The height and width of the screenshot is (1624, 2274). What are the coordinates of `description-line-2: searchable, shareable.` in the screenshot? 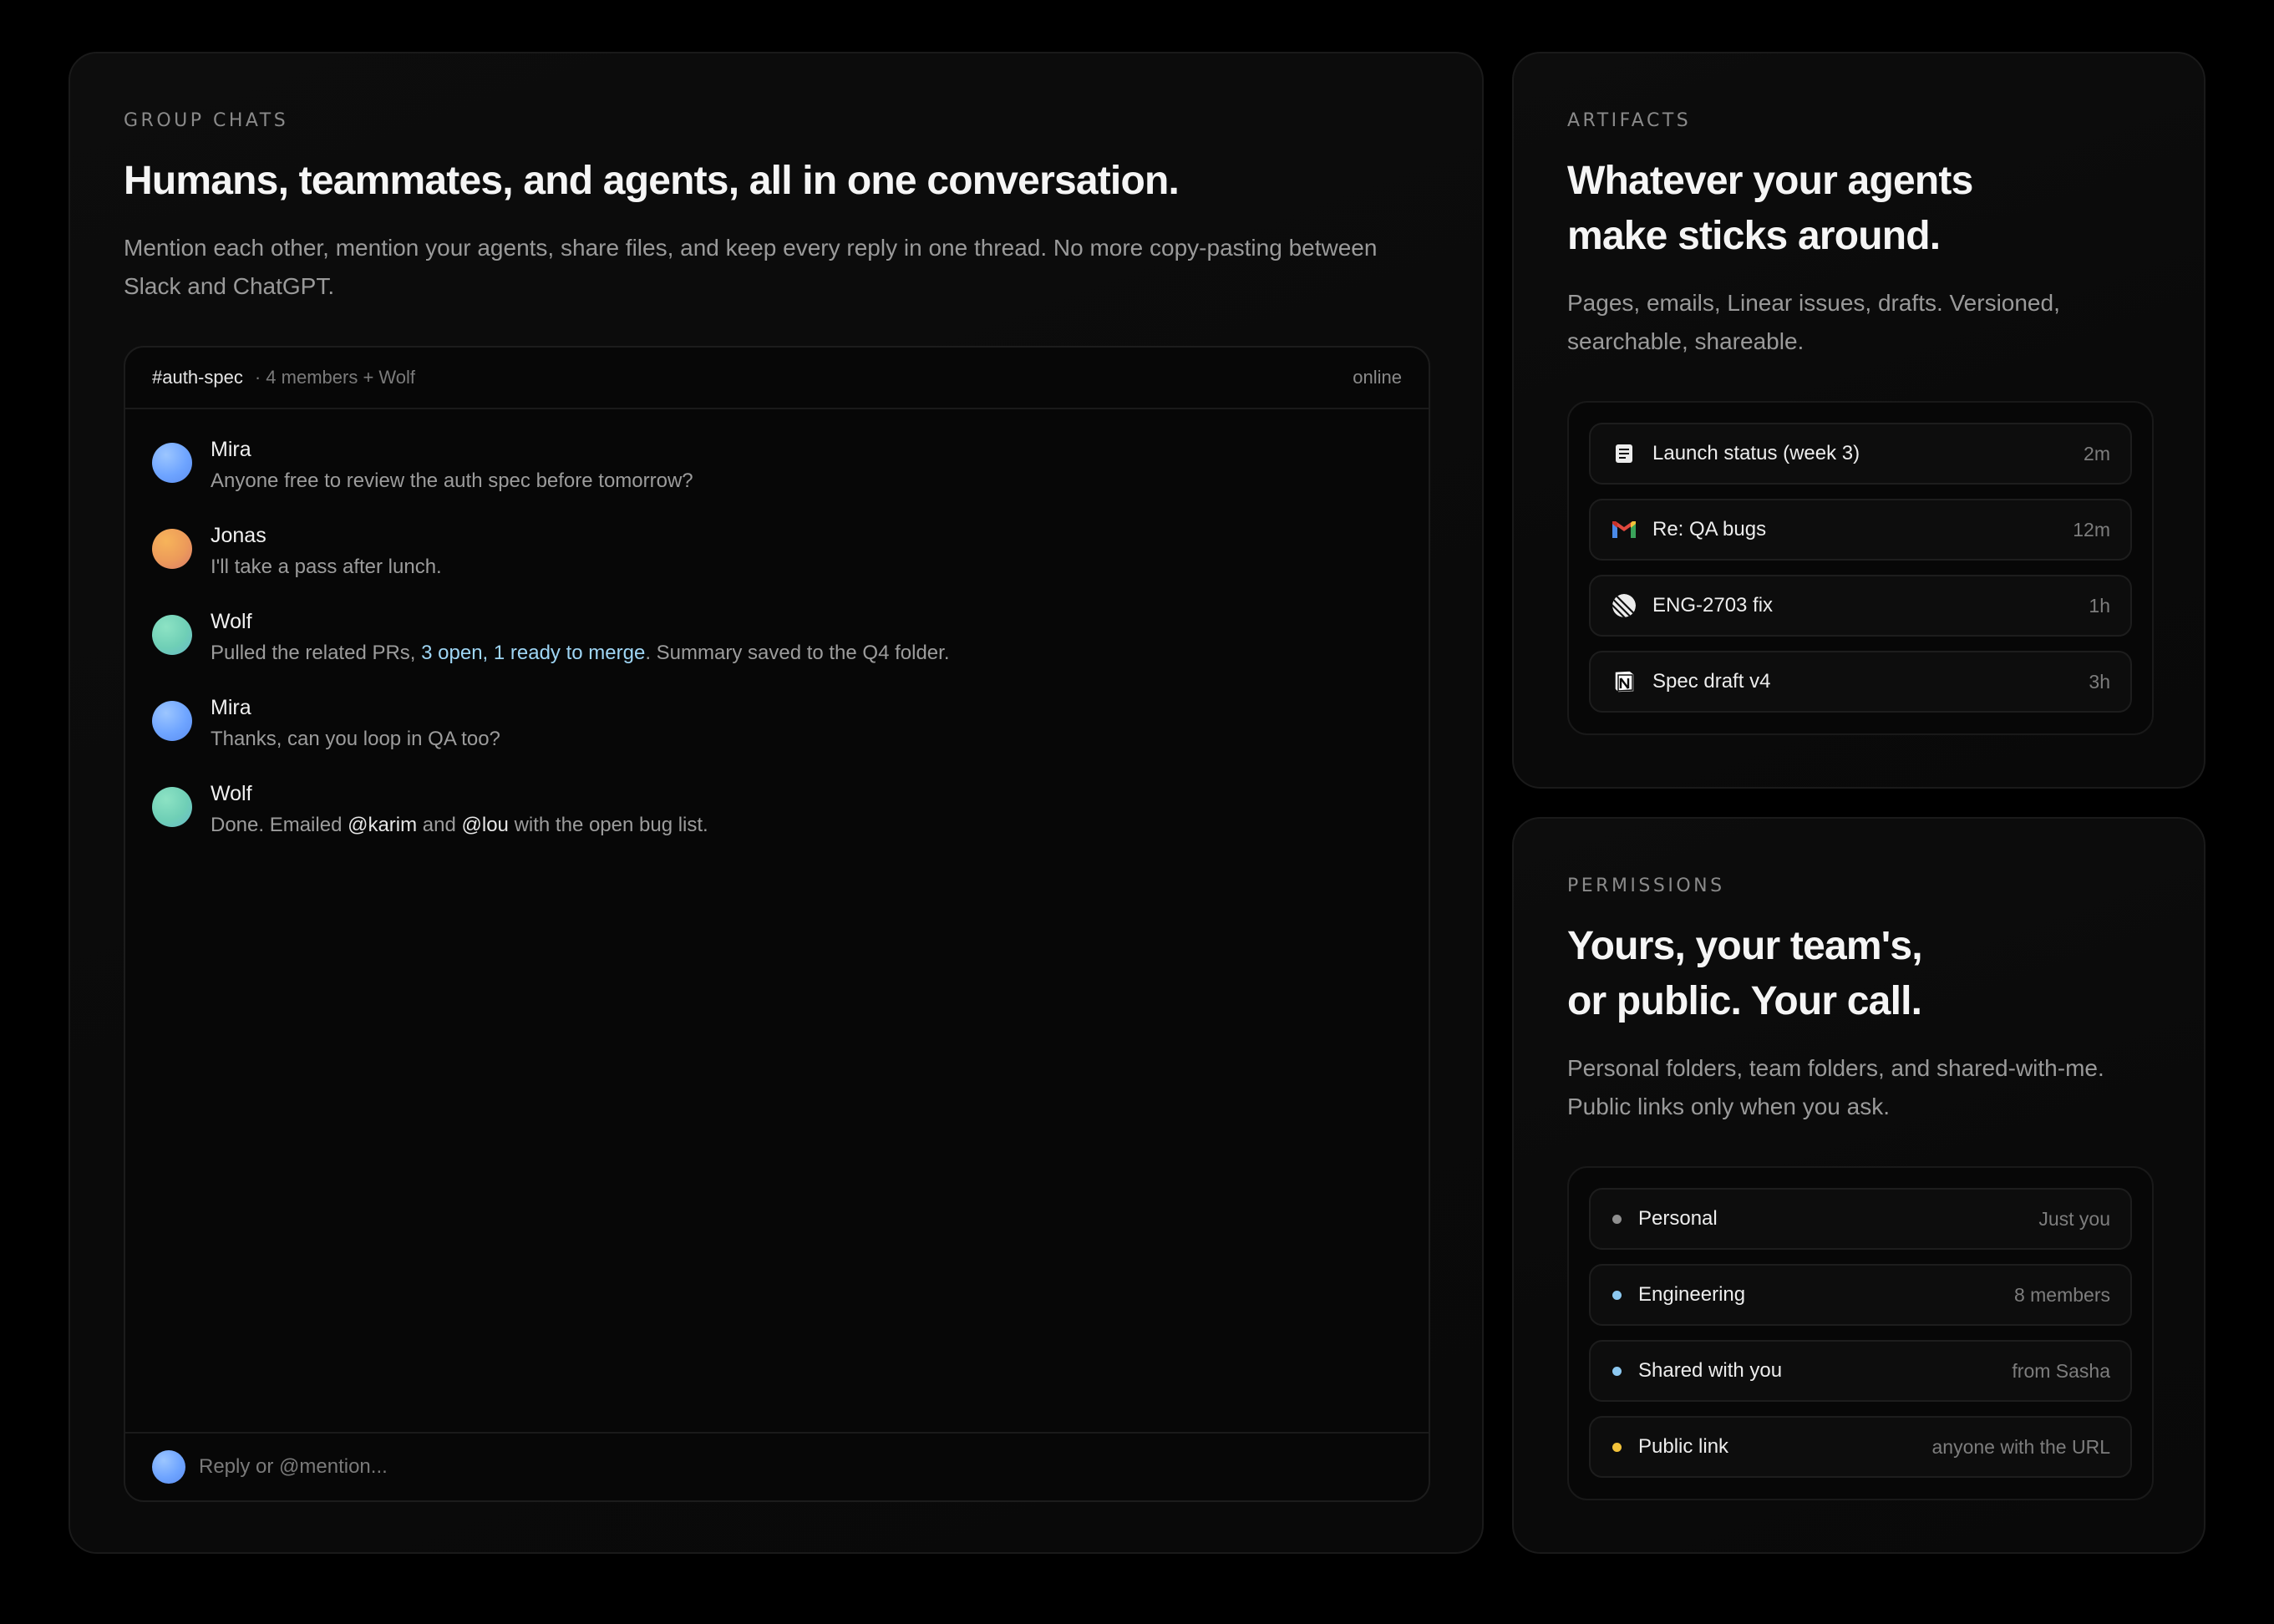 It's located at (1685, 341).